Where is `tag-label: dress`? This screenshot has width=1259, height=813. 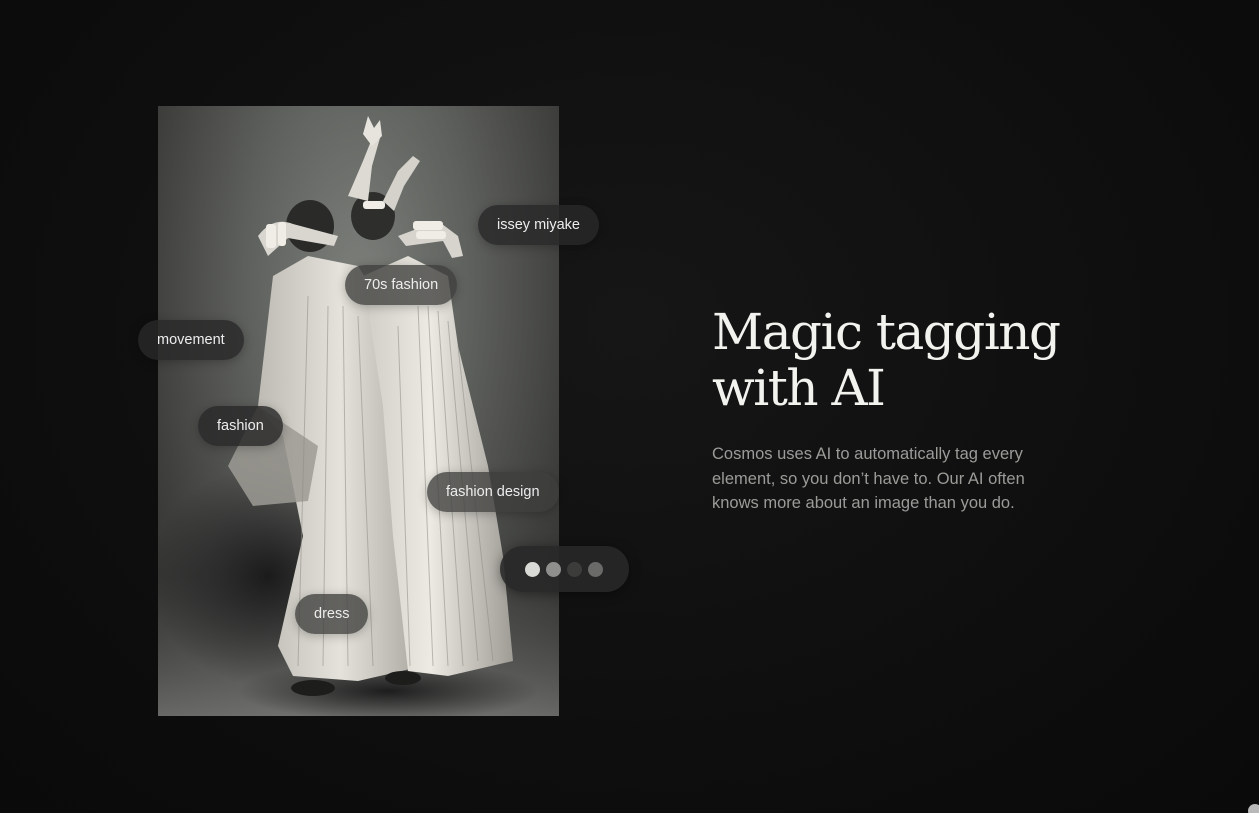
tag-label: dress is located at coordinates (332, 614).